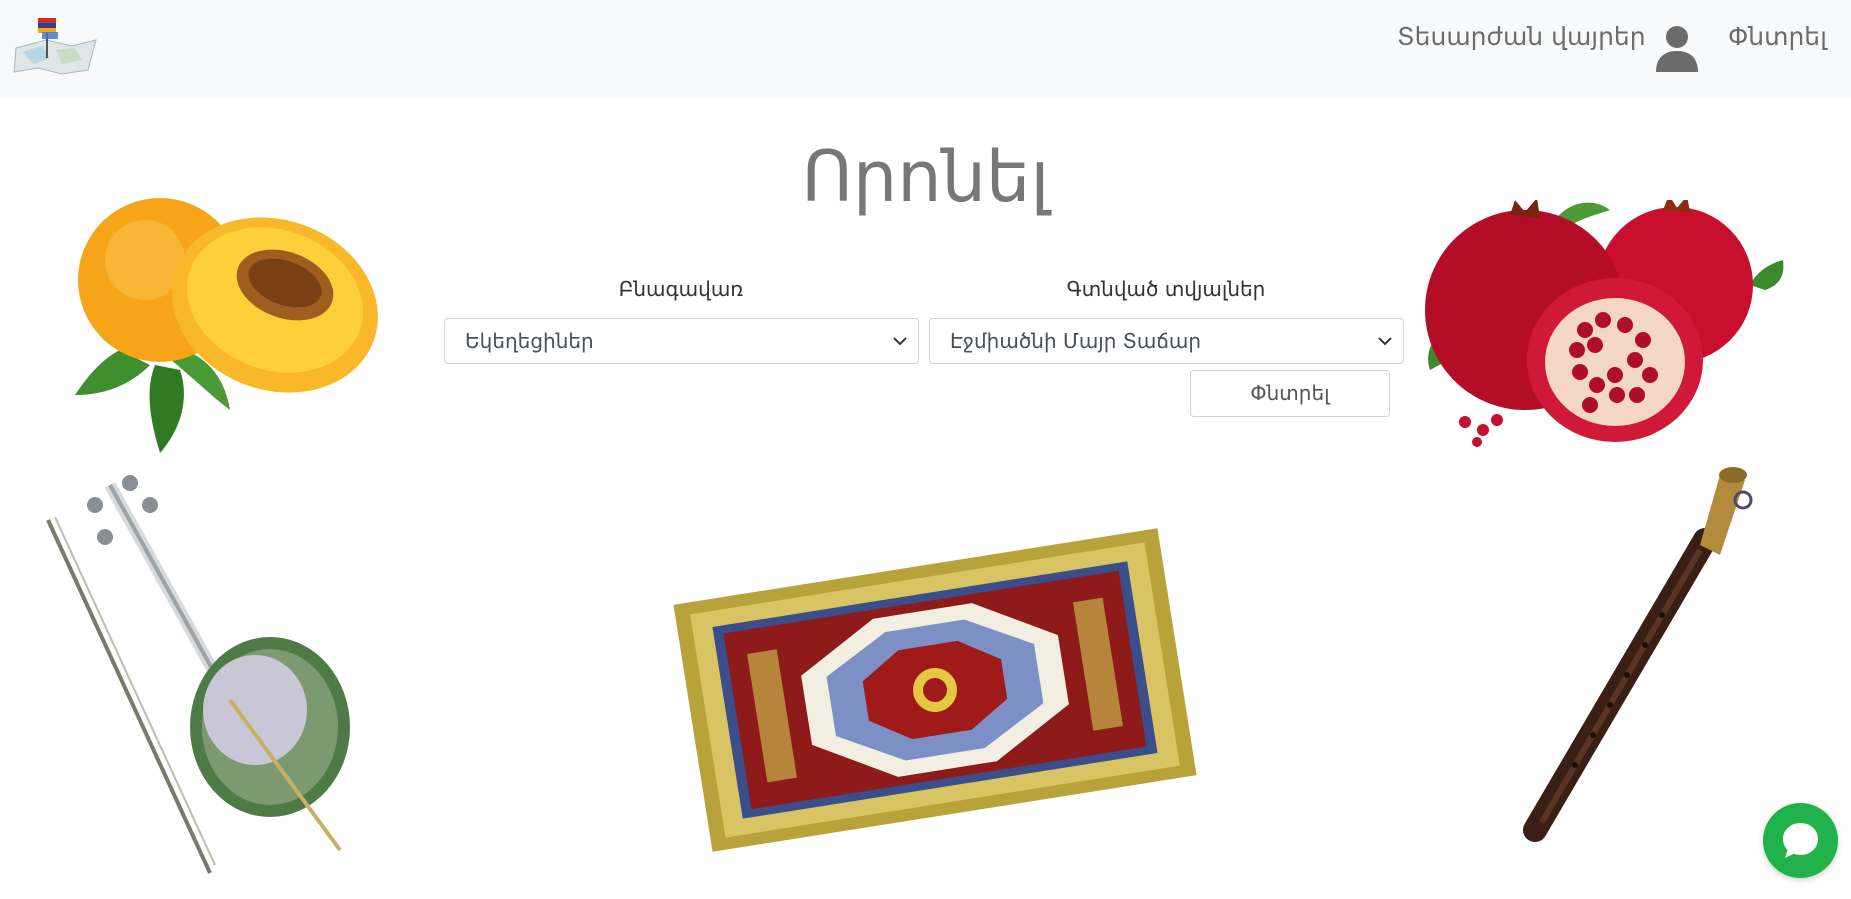 The image size is (1851, 899). I want to click on chat-bubble-icon, so click(1800, 840).